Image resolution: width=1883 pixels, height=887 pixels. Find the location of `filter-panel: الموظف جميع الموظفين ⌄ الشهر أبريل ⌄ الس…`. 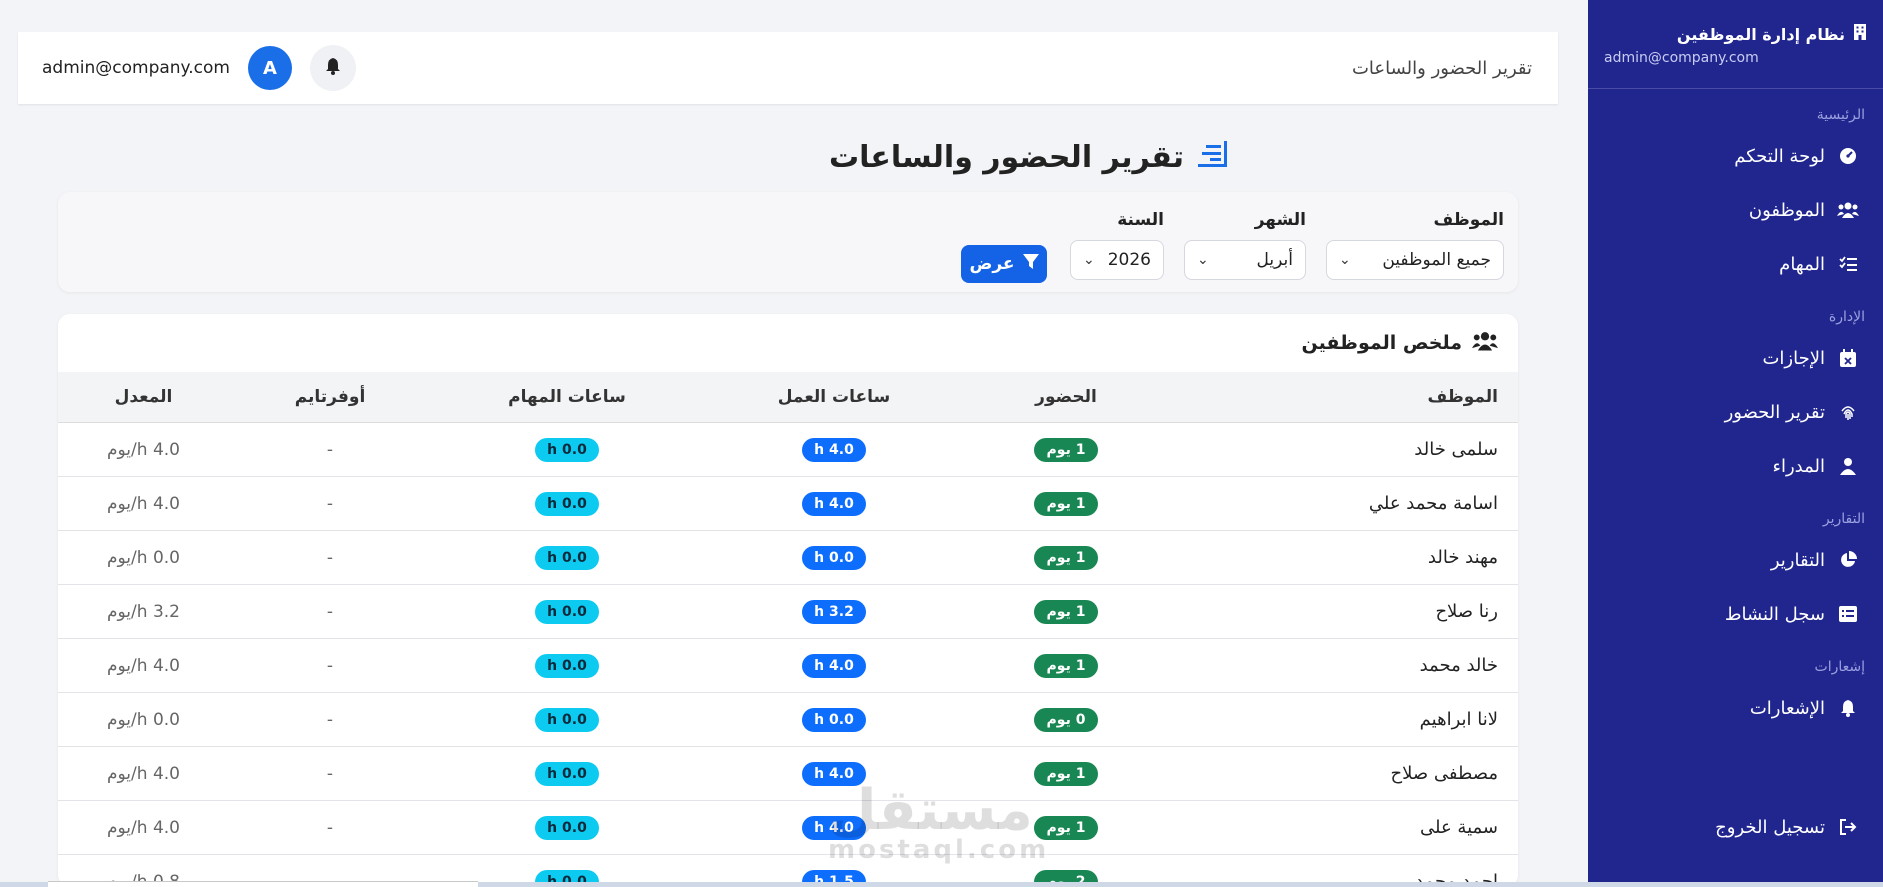

filter-panel: الموظف جميع الموظفين ⌄ الشهر أبريل ⌄ الس… is located at coordinates (788, 242).